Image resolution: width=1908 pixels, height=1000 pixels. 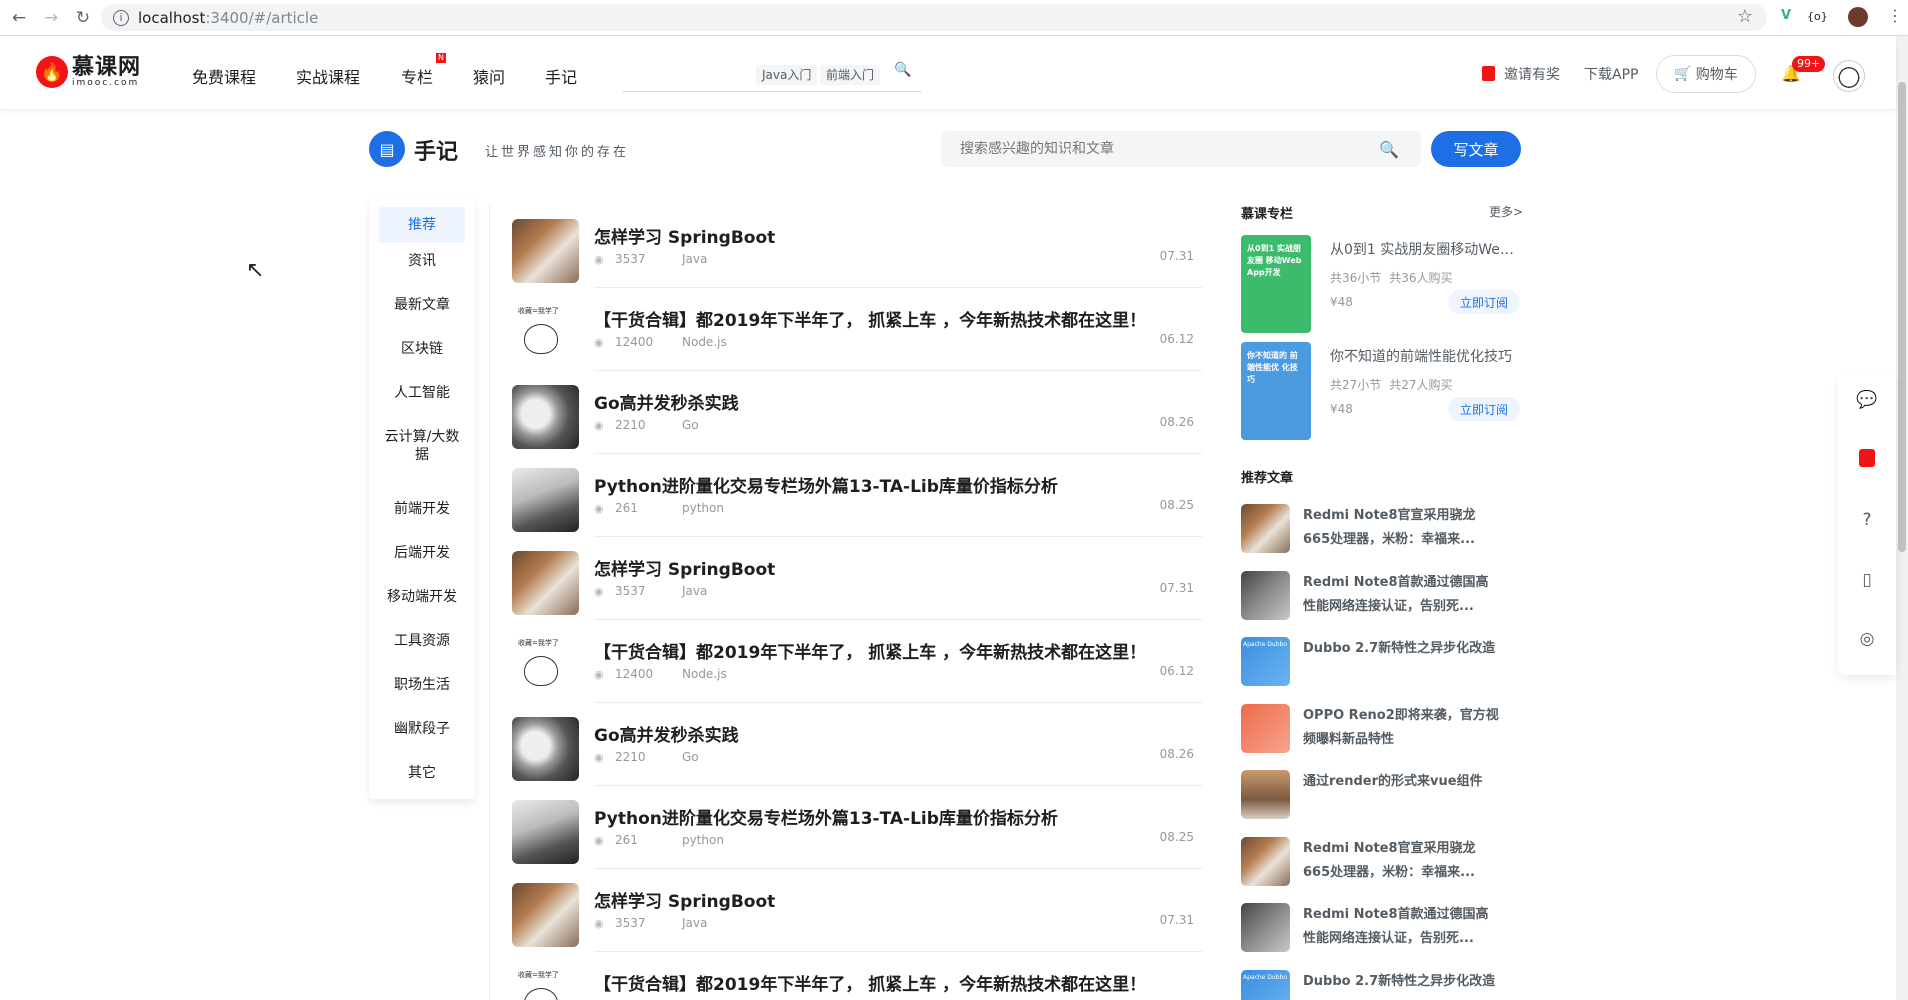 What do you see at coordinates (422, 349) in the screenshot?
I see `category-blockchain: 区块链` at bounding box center [422, 349].